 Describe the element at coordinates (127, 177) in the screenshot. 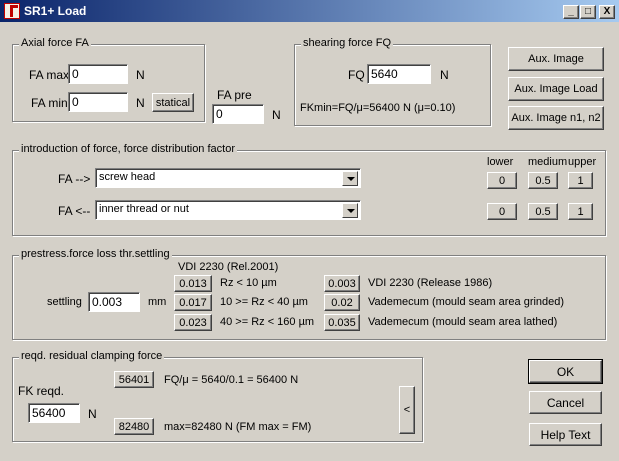

I see `fa-forward-selected: screw head` at that location.